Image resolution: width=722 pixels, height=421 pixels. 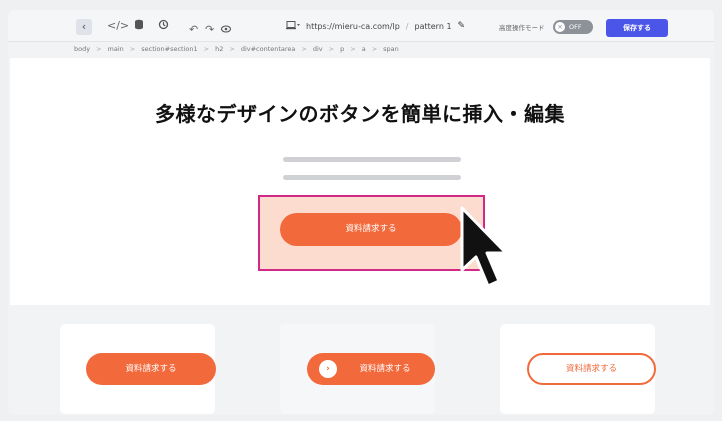 I want to click on preview-eye-icon, so click(x=226, y=30).